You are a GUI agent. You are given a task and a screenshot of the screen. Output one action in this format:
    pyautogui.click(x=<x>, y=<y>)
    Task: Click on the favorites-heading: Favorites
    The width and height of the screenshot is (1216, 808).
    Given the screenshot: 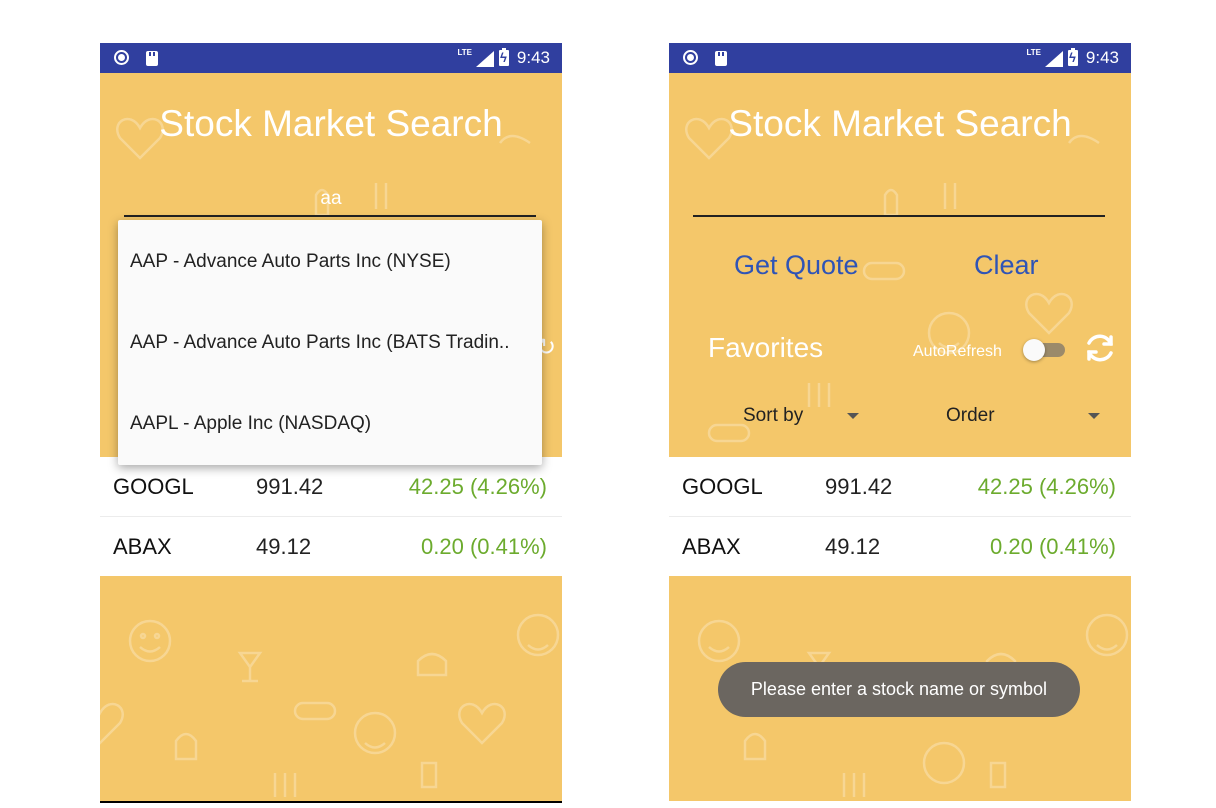 What is the action you would take?
    pyautogui.click(x=766, y=347)
    